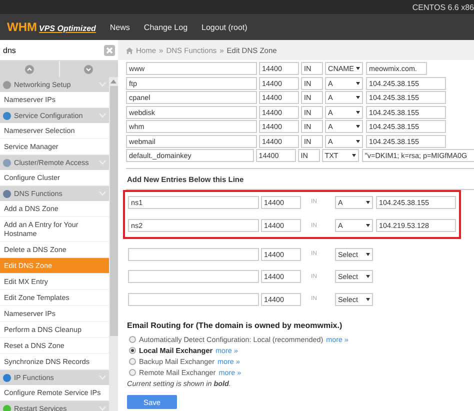 This screenshot has width=474, height=411. I want to click on scroll-arrow-icon, so click(113, 81).